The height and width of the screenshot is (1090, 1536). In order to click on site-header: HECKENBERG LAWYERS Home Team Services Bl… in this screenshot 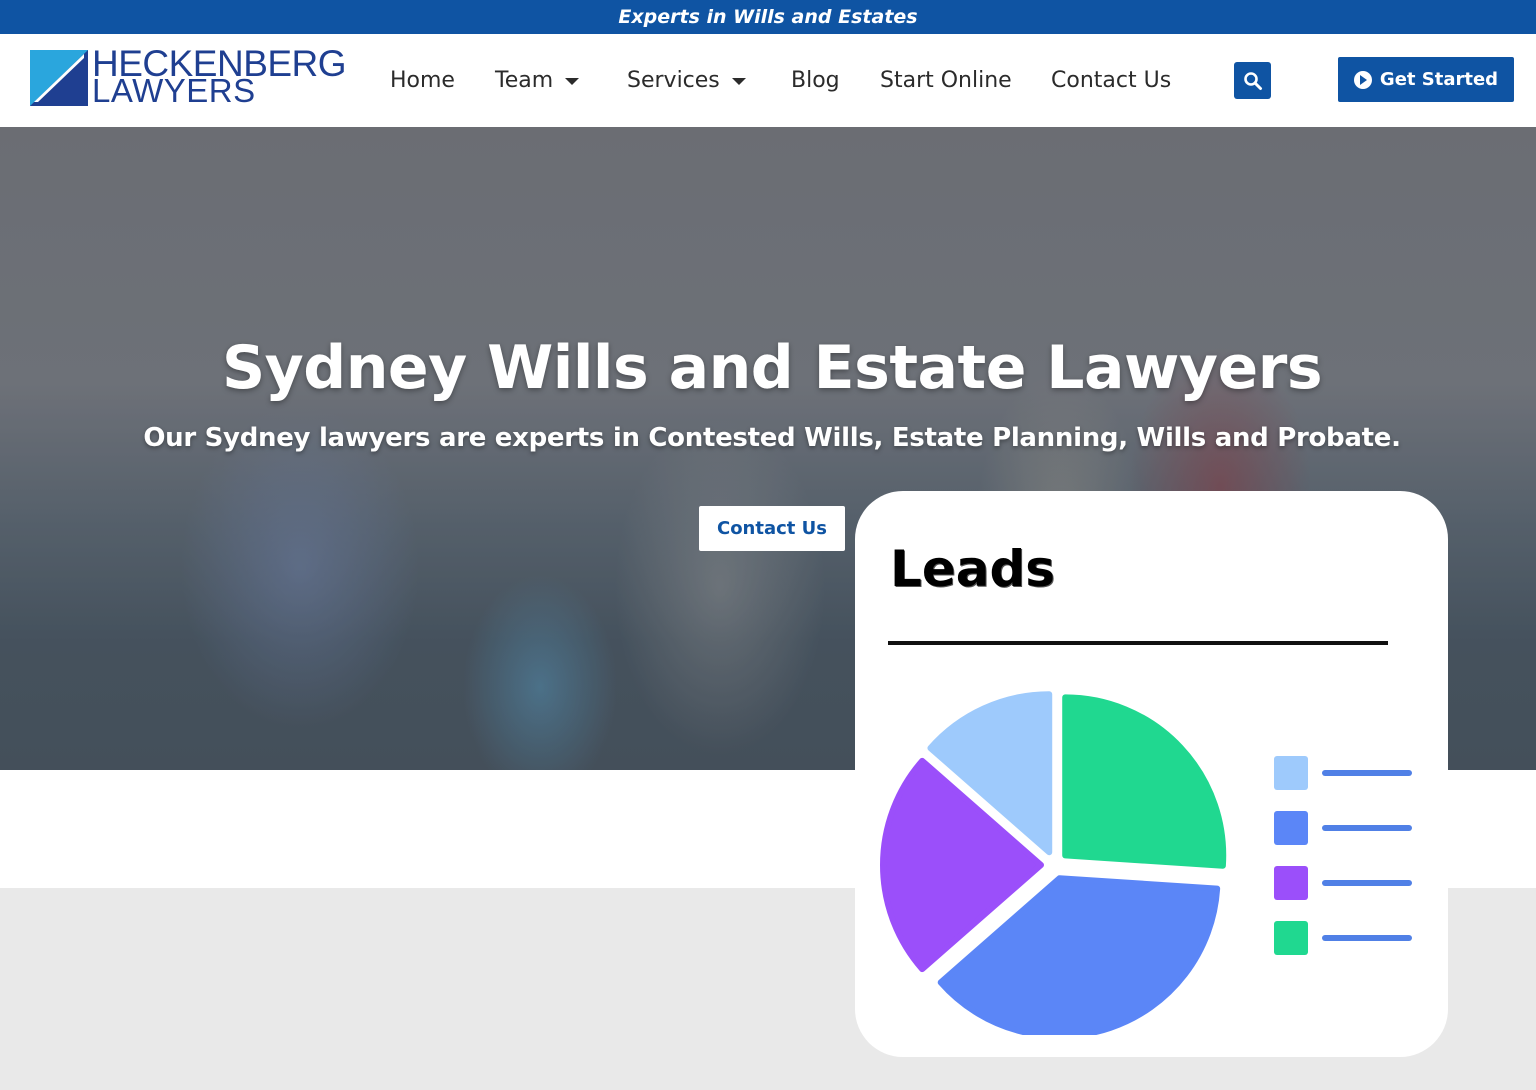, I will do `click(768, 80)`.